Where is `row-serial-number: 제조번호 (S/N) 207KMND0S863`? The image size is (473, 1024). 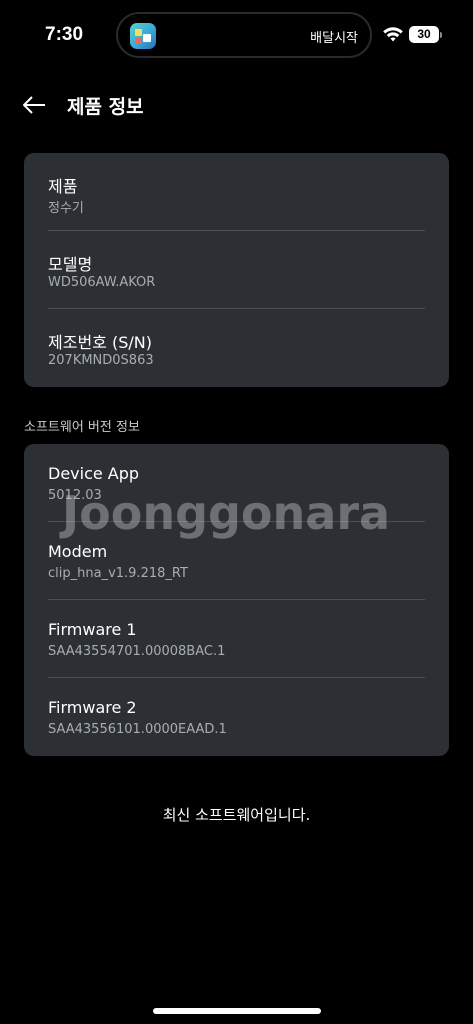
row-serial-number: 제조번호 (S/N) 207KMND0S863 is located at coordinates (236, 348).